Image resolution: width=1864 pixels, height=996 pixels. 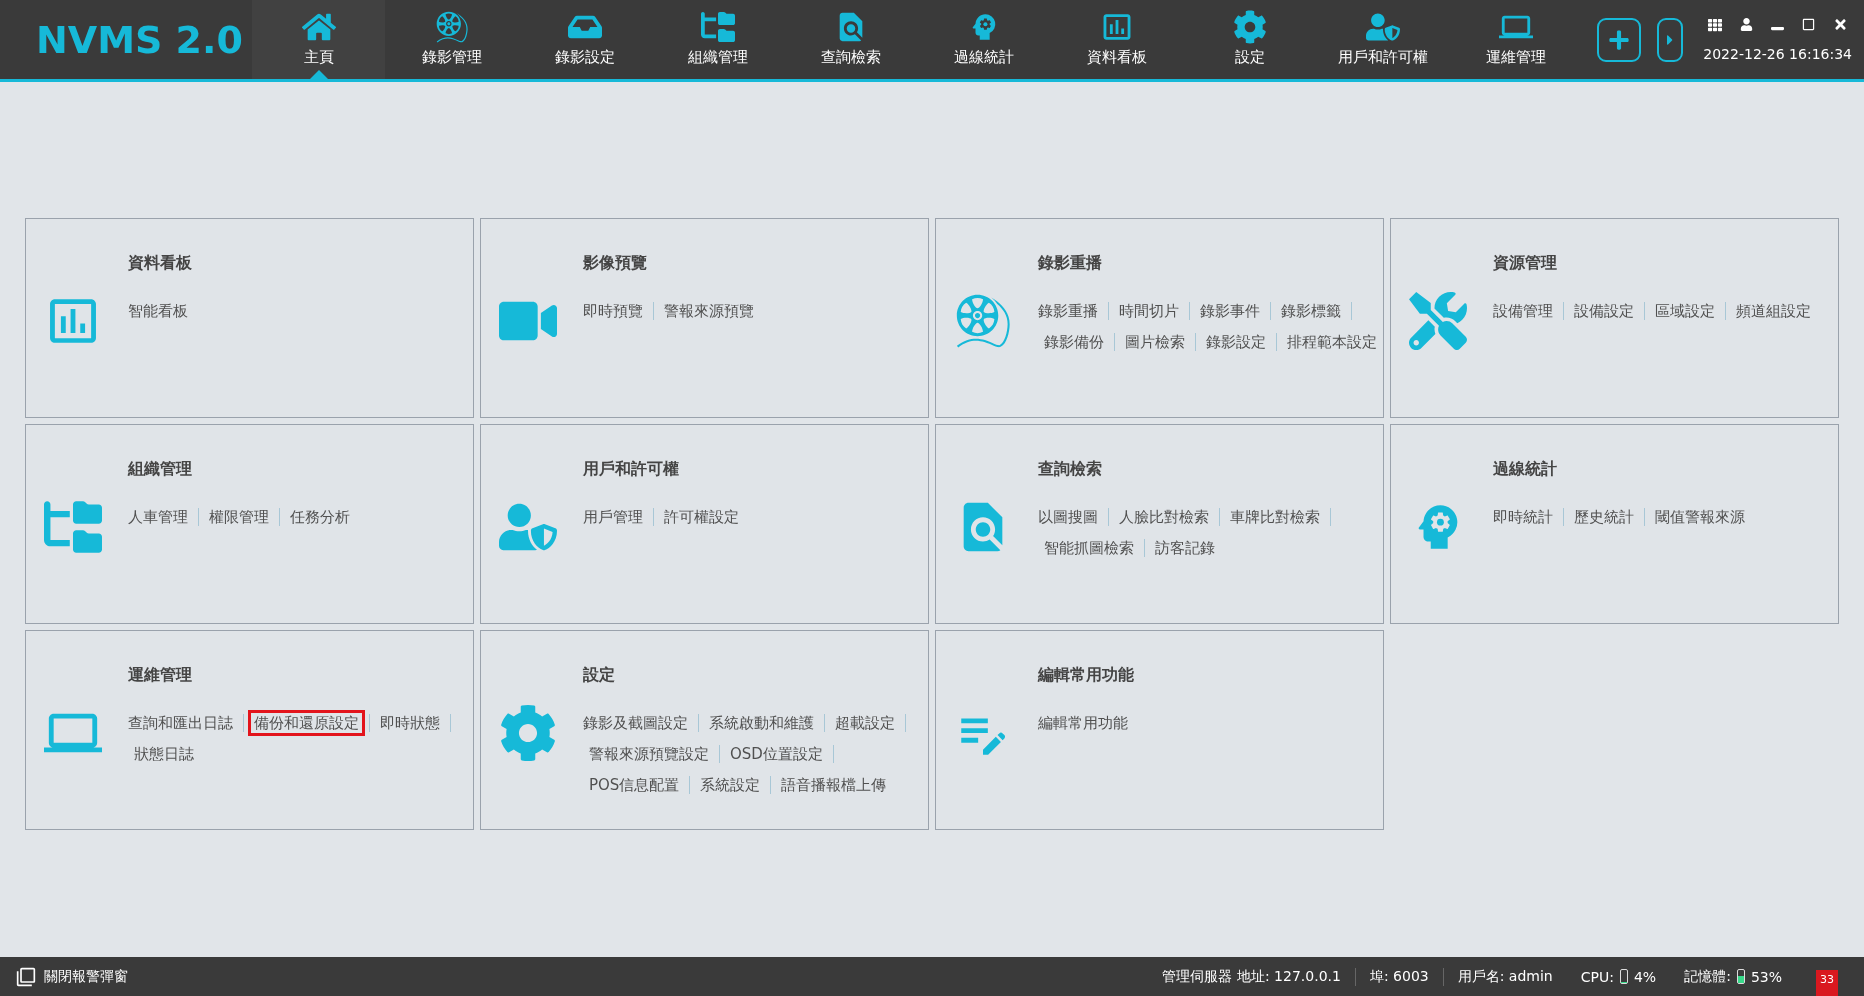 What do you see at coordinates (1700, 517) in the screenshot?
I see `module-link: 閾值警報來源` at bounding box center [1700, 517].